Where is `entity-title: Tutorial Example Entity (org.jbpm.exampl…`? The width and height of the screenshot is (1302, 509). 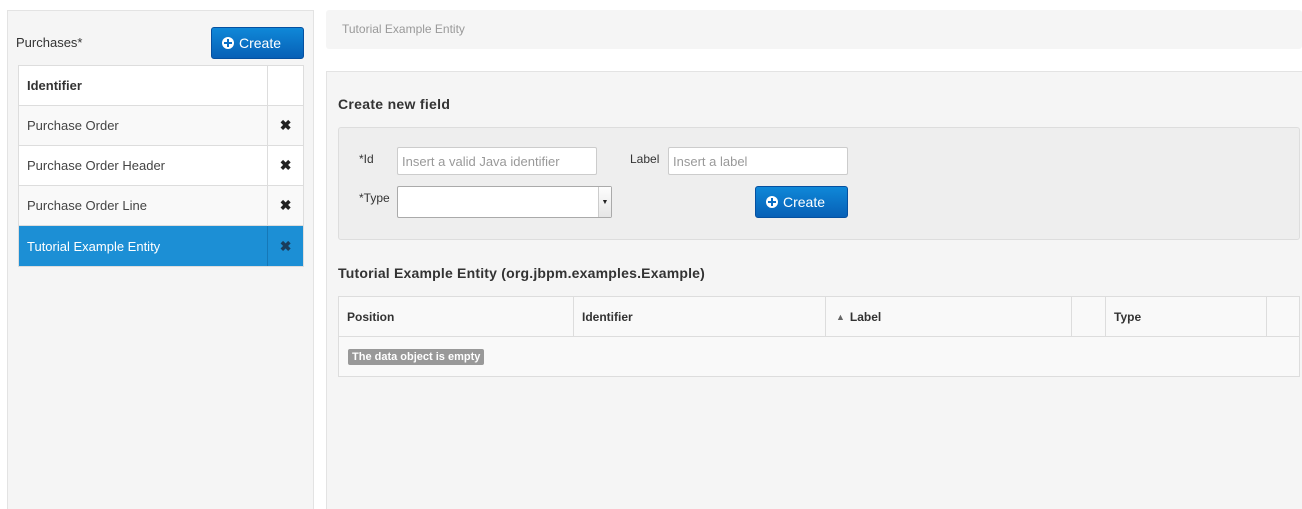 entity-title: Tutorial Example Entity (org.jbpm.exampl… is located at coordinates (522, 273).